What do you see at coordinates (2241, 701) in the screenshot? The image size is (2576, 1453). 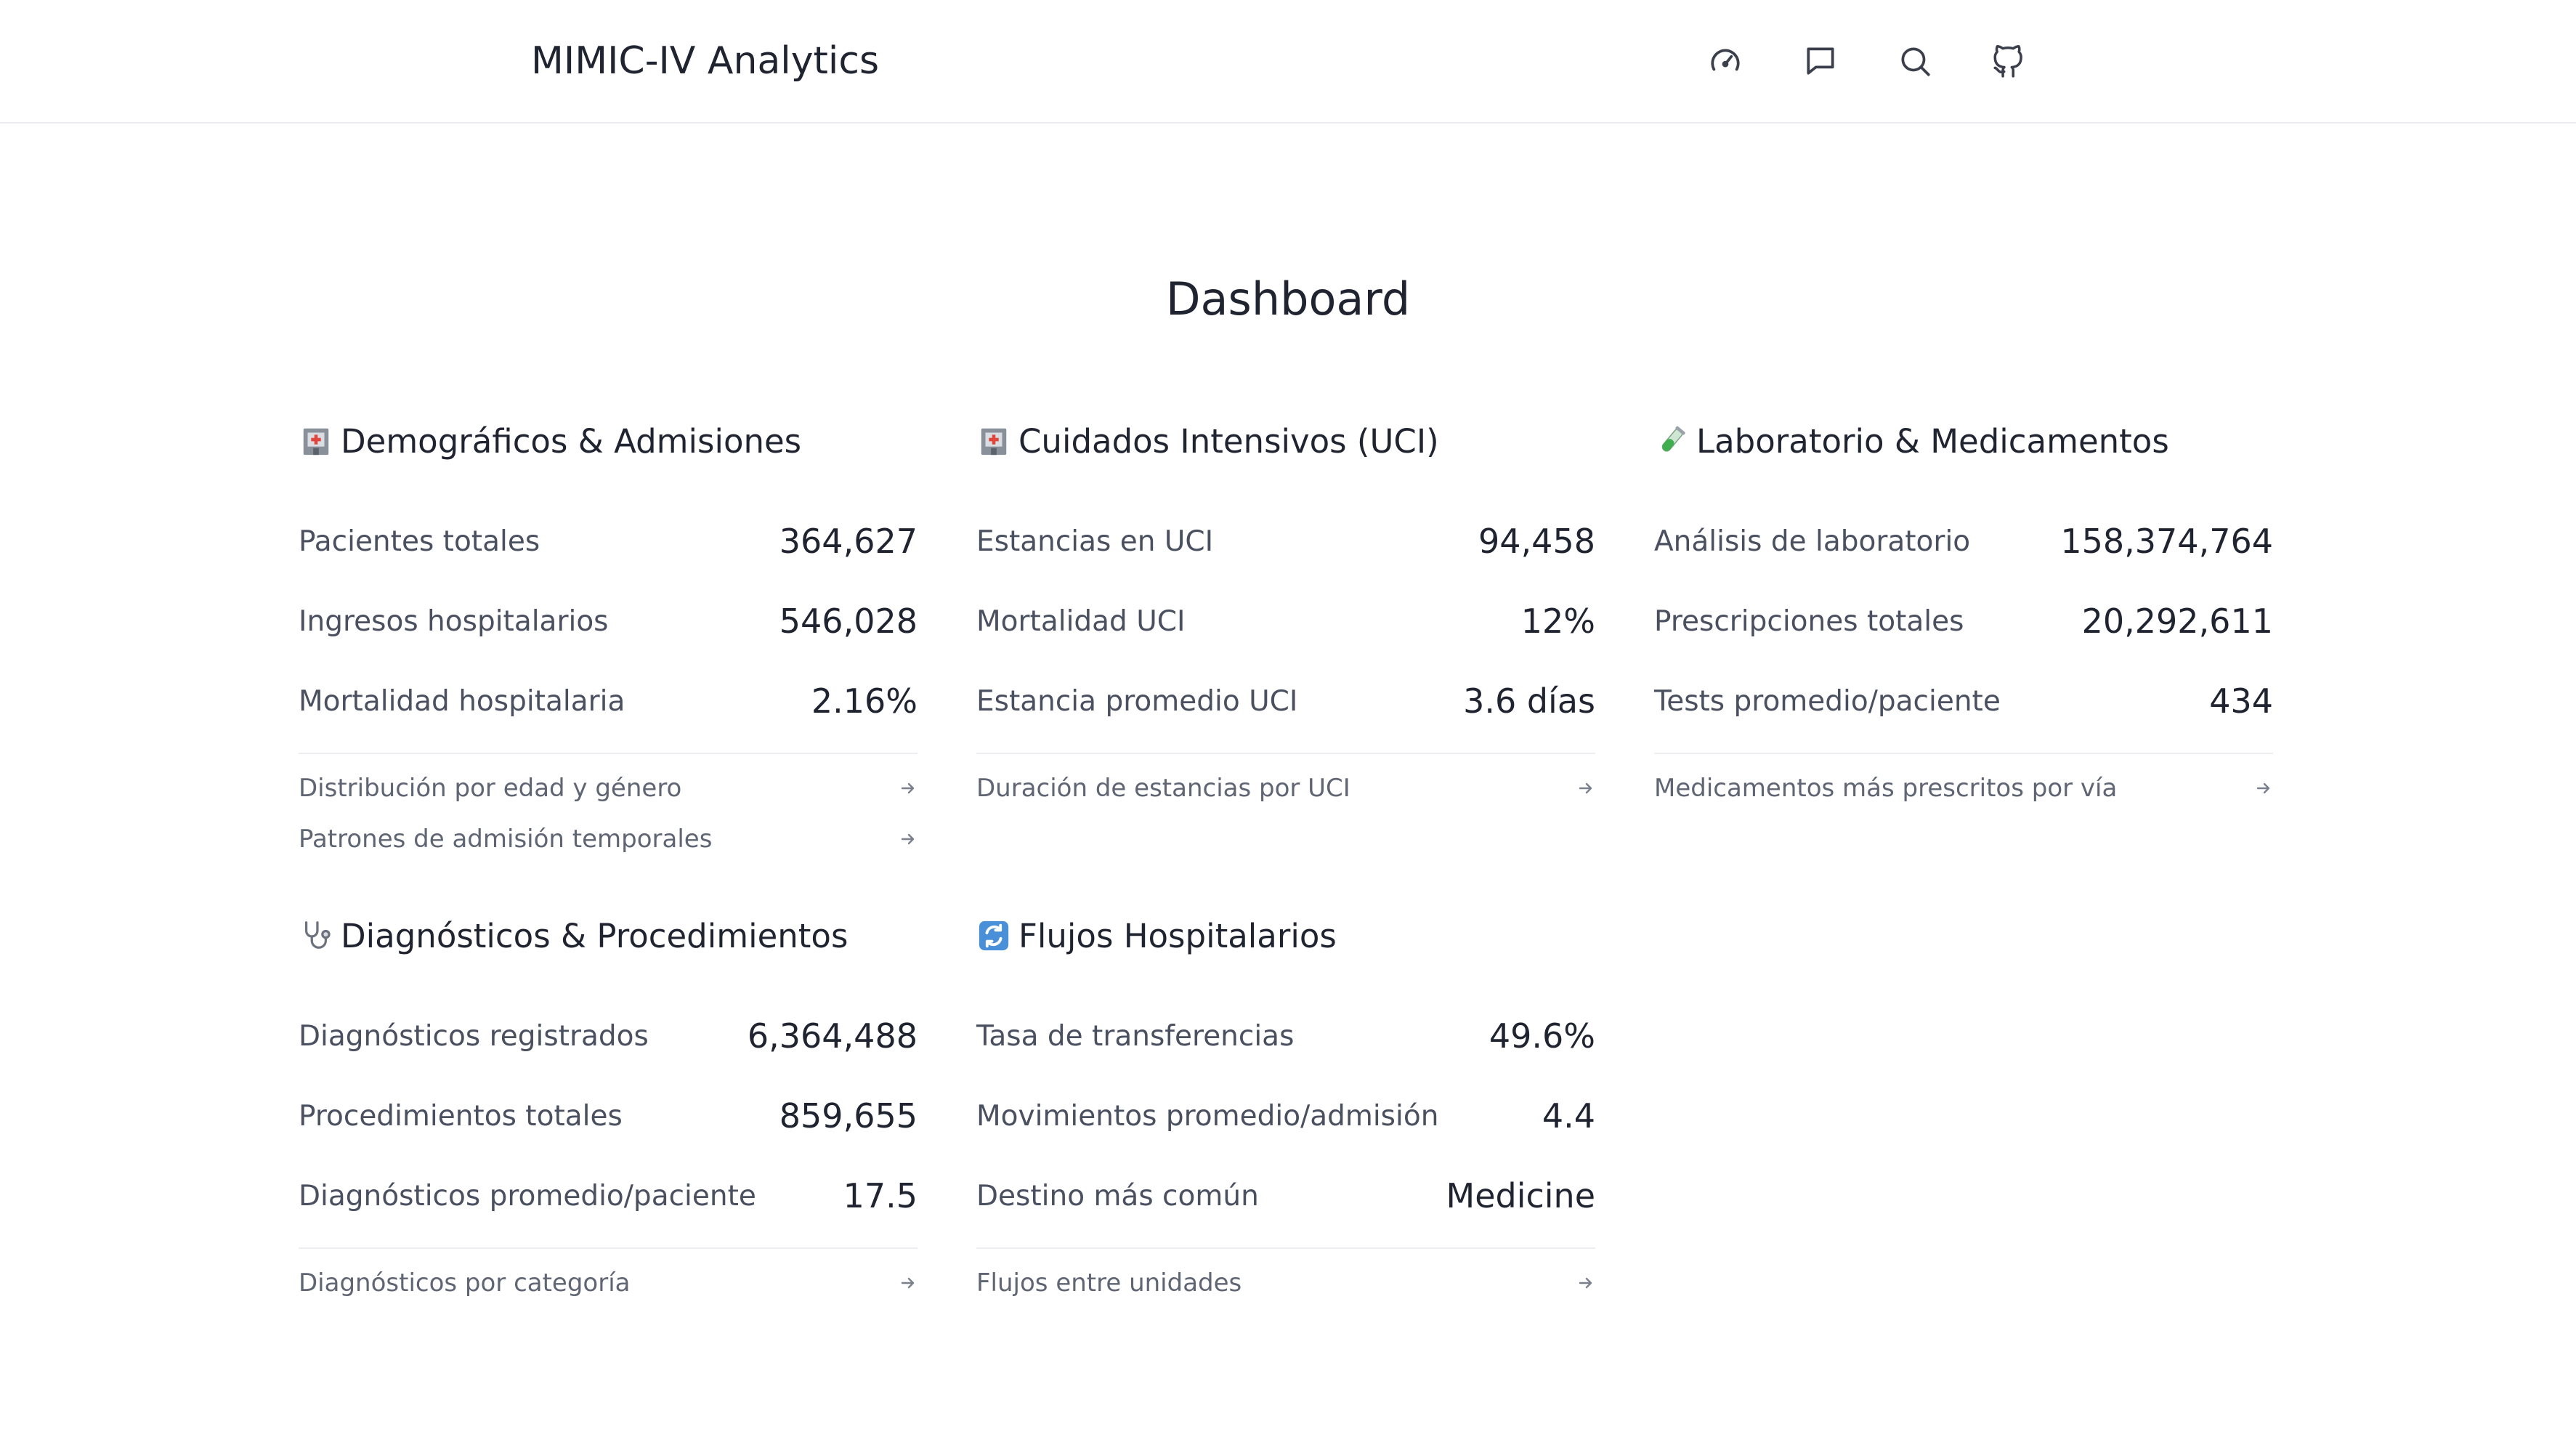 I see `stat-value: 434` at bounding box center [2241, 701].